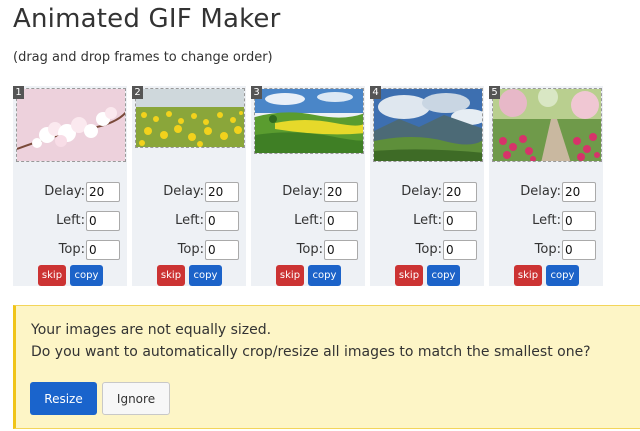 The width and height of the screenshot is (640, 431). I want to click on resize-button: Resize, so click(63, 398).